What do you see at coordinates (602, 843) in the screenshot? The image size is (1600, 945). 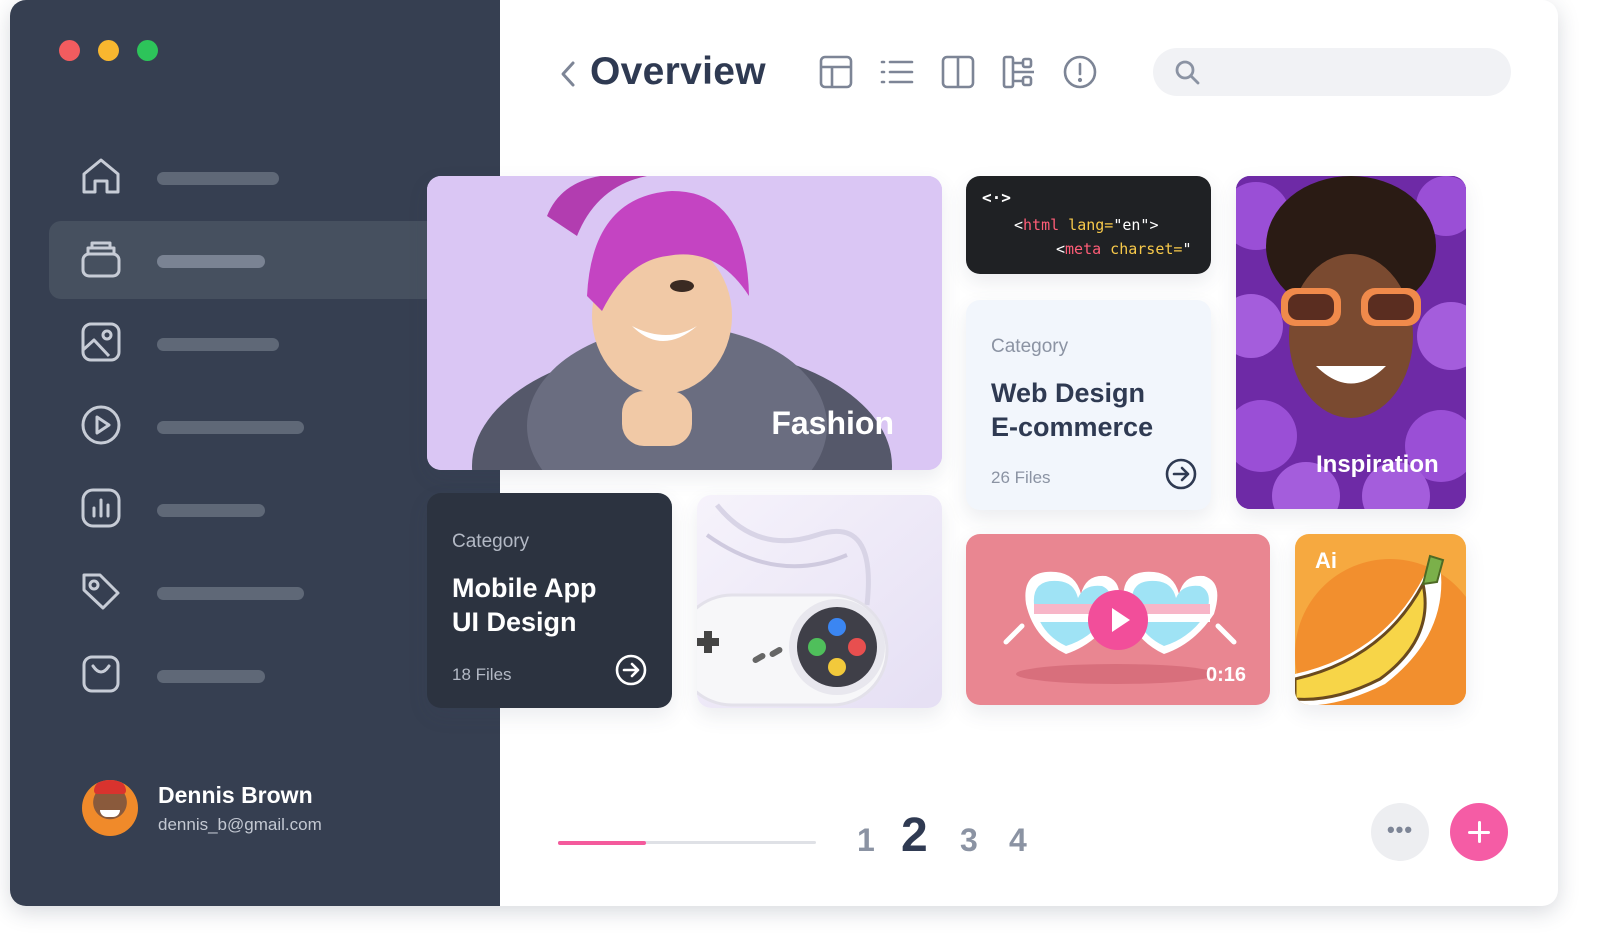 I see `page-progress-fill` at bounding box center [602, 843].